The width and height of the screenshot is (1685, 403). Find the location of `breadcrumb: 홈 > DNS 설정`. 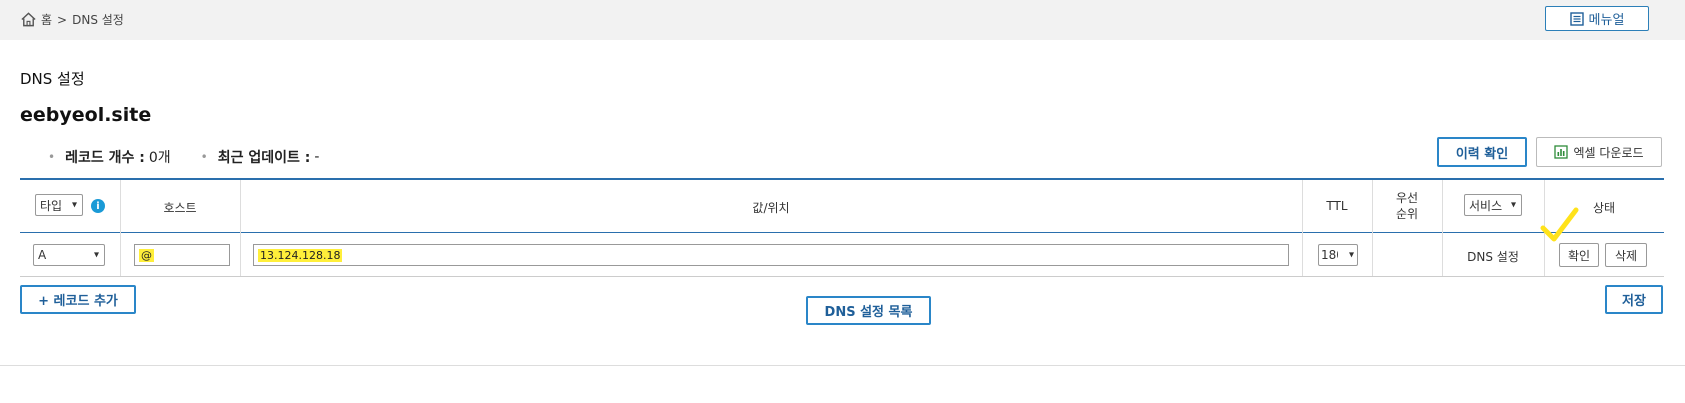

breadcrumb: 홈 > DNS 설정 is located at coordinates (72, 19).